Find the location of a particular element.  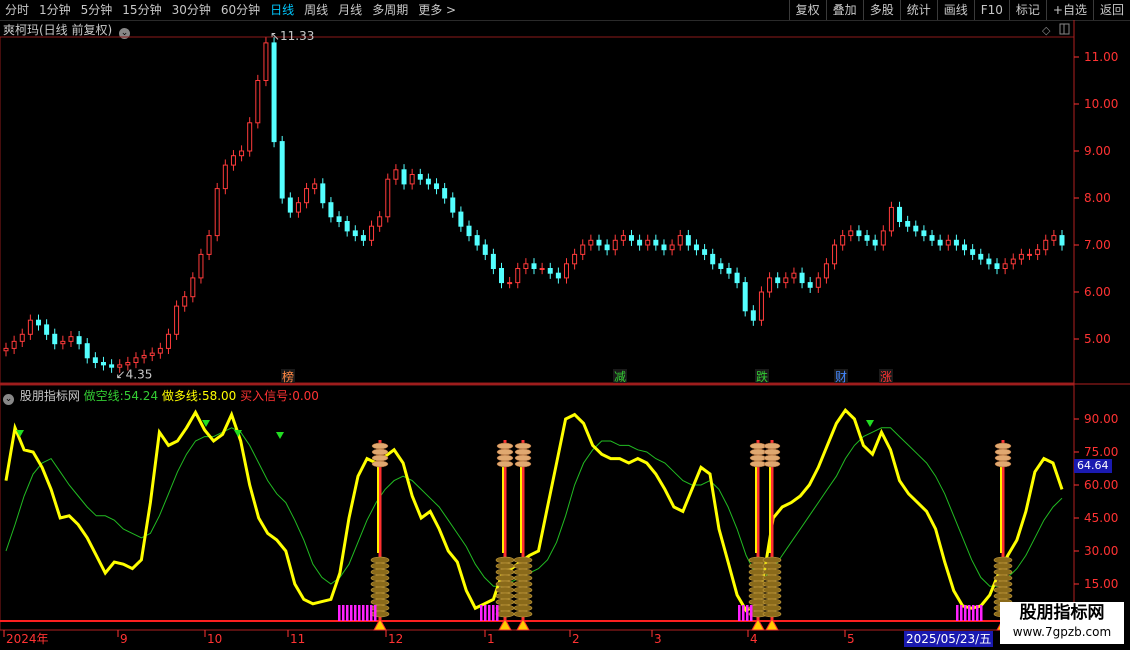

price-tick-label: 5.00 is located at coordinates (1097, 339).